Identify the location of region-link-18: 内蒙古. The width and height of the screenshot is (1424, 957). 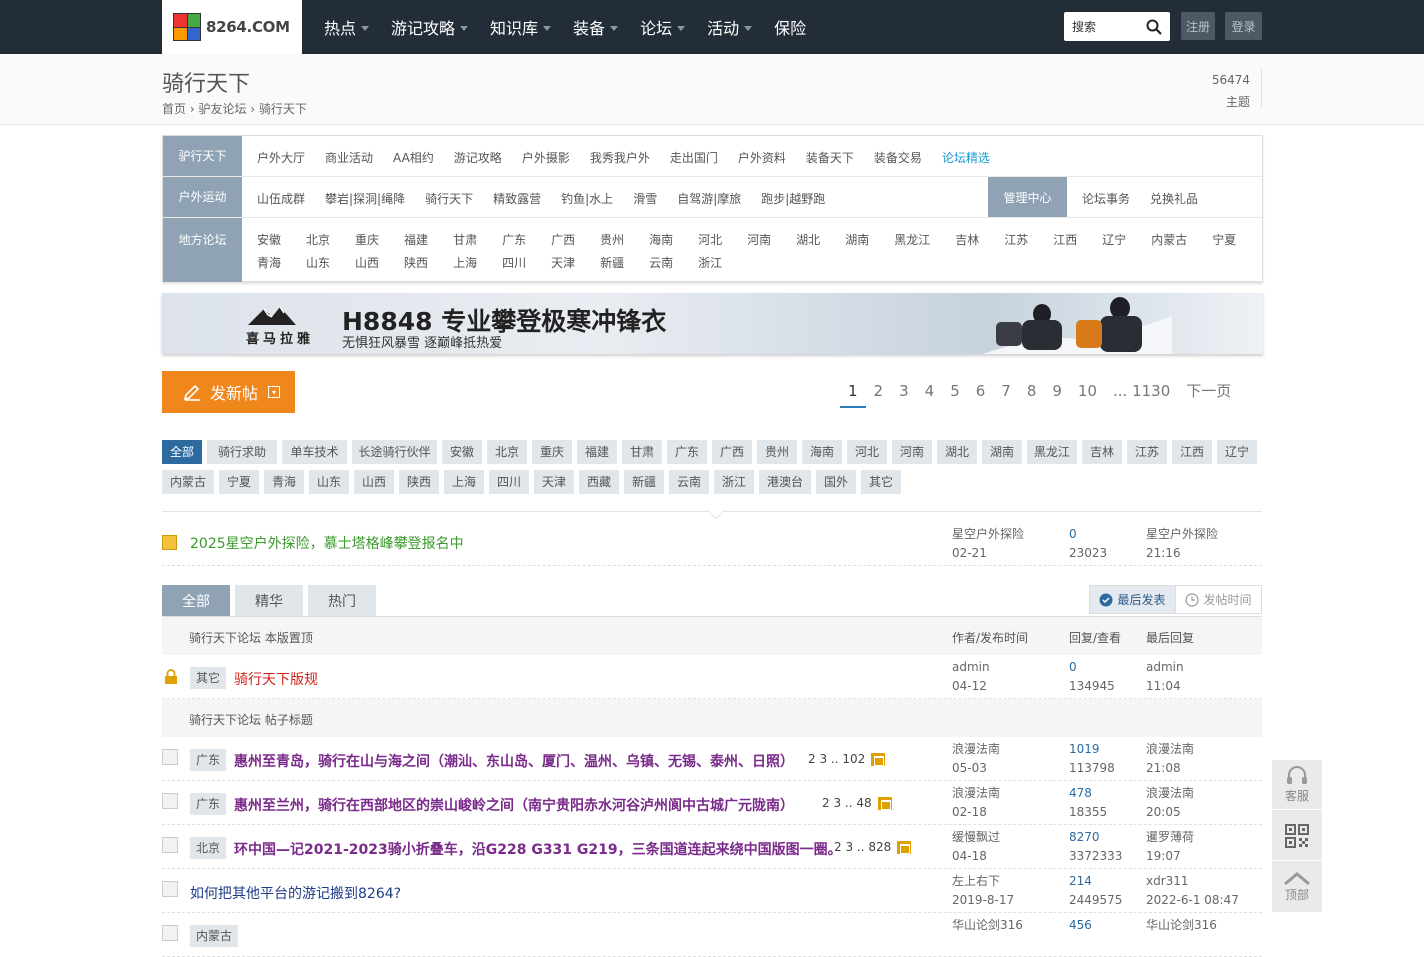
(1169, 239).